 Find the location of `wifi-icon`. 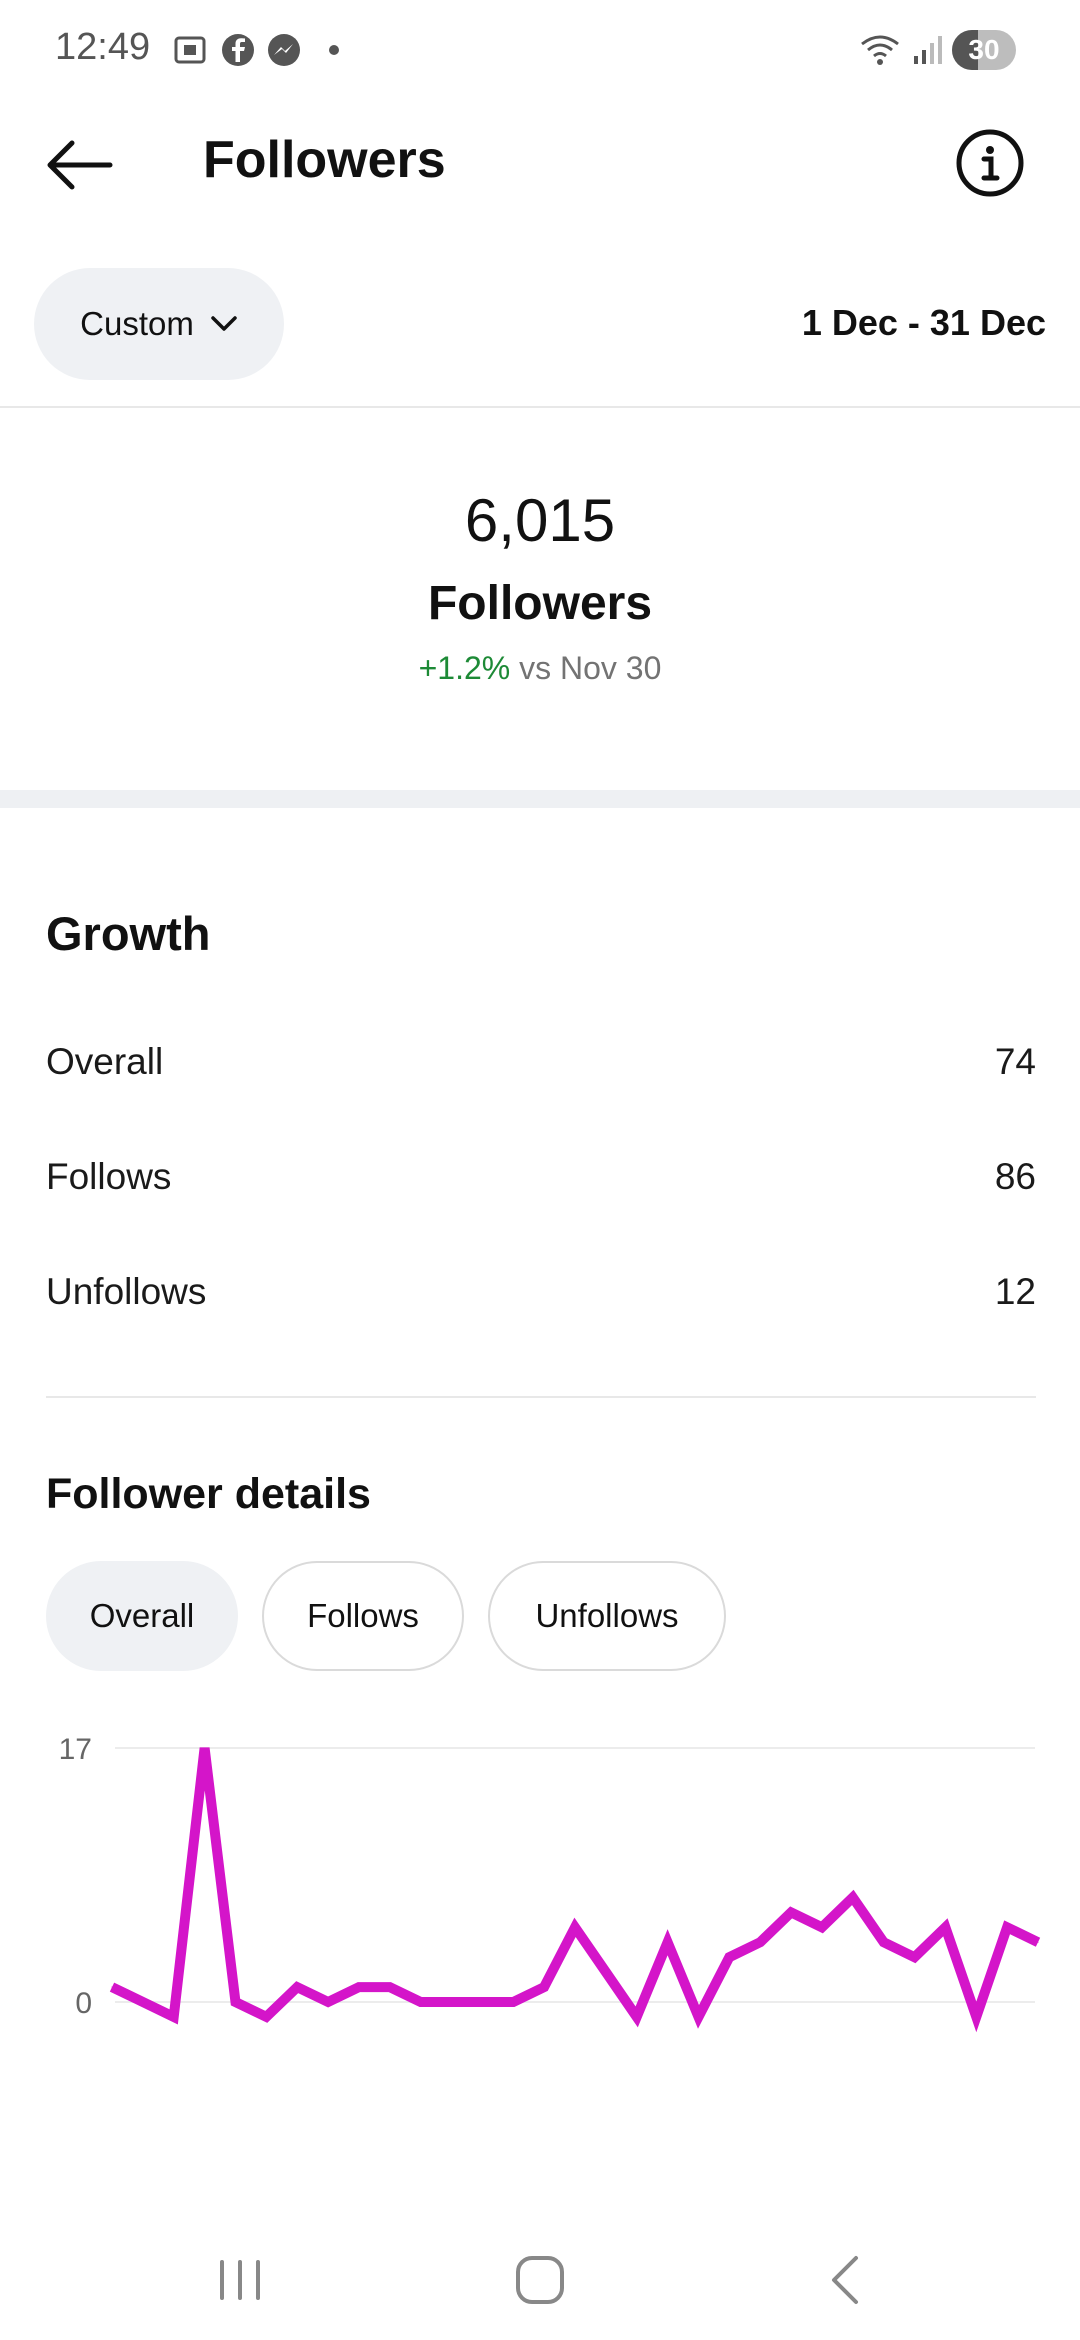

wifi-icon is located at coordinates (880, 50).